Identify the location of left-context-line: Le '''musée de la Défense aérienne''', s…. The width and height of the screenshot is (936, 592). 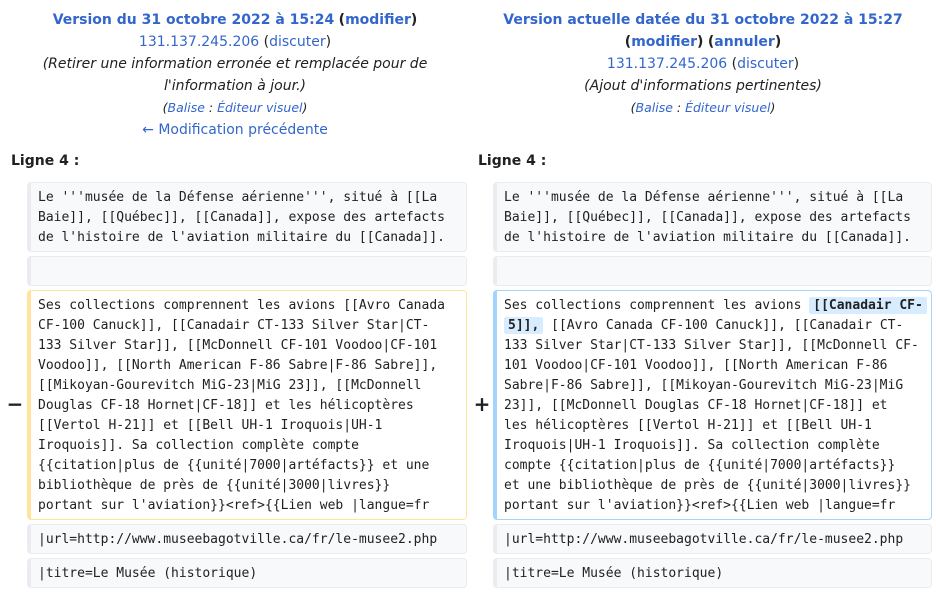
(238, 197).